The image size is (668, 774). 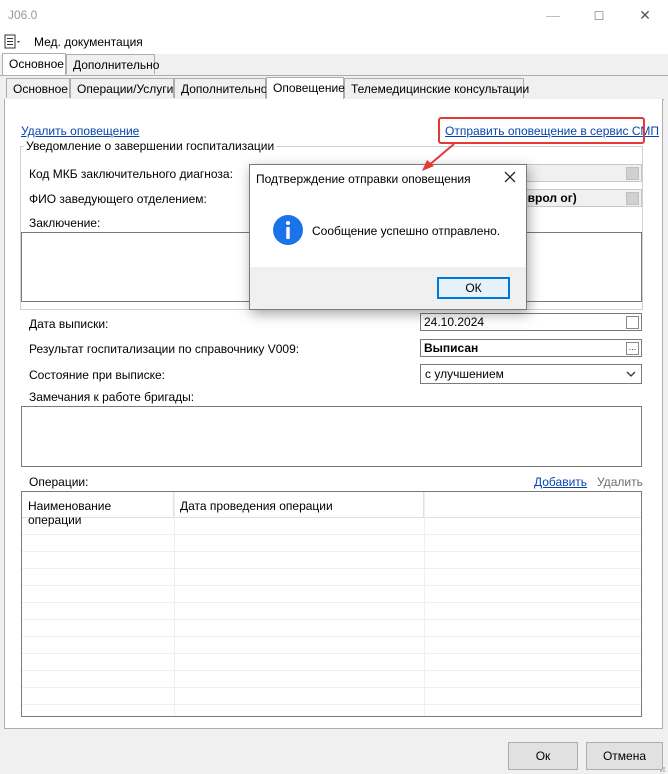 What do you see at coordinates (97, 375) in the screenshot?
I see `state-label: Состояние при выписке:` at bounding box center [97, 375].